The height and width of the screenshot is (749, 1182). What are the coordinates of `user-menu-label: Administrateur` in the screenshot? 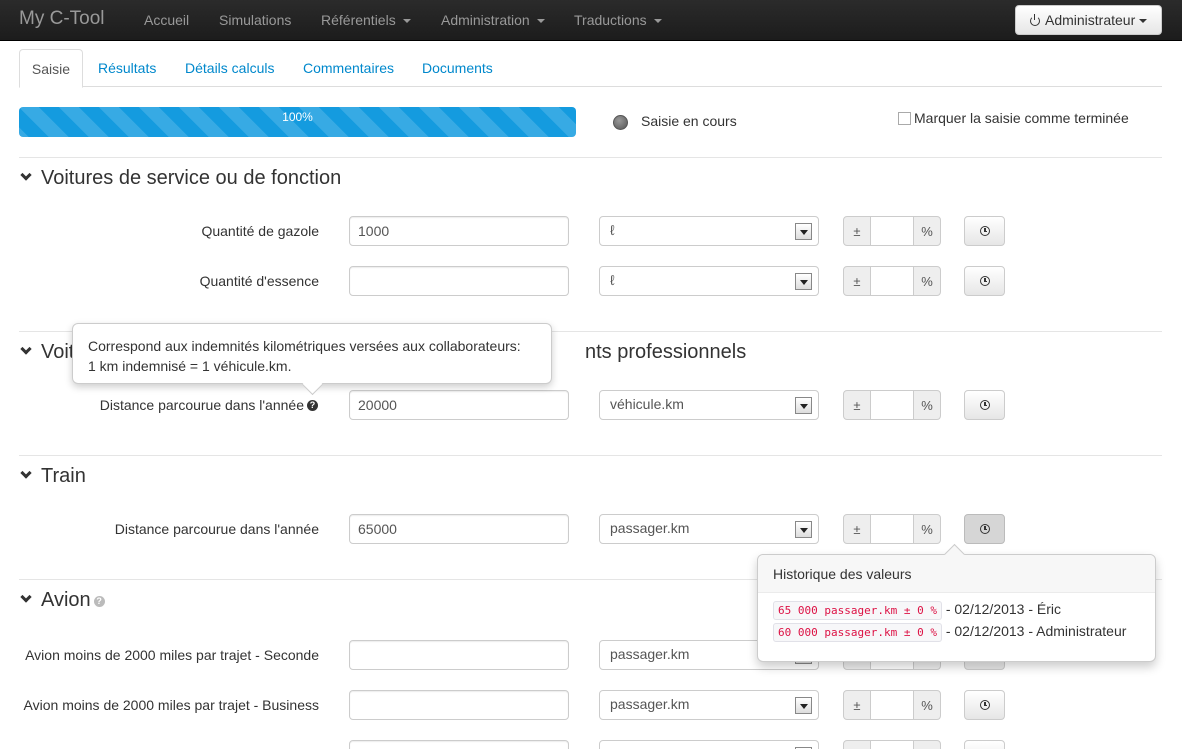 It's located at (1090, 20).